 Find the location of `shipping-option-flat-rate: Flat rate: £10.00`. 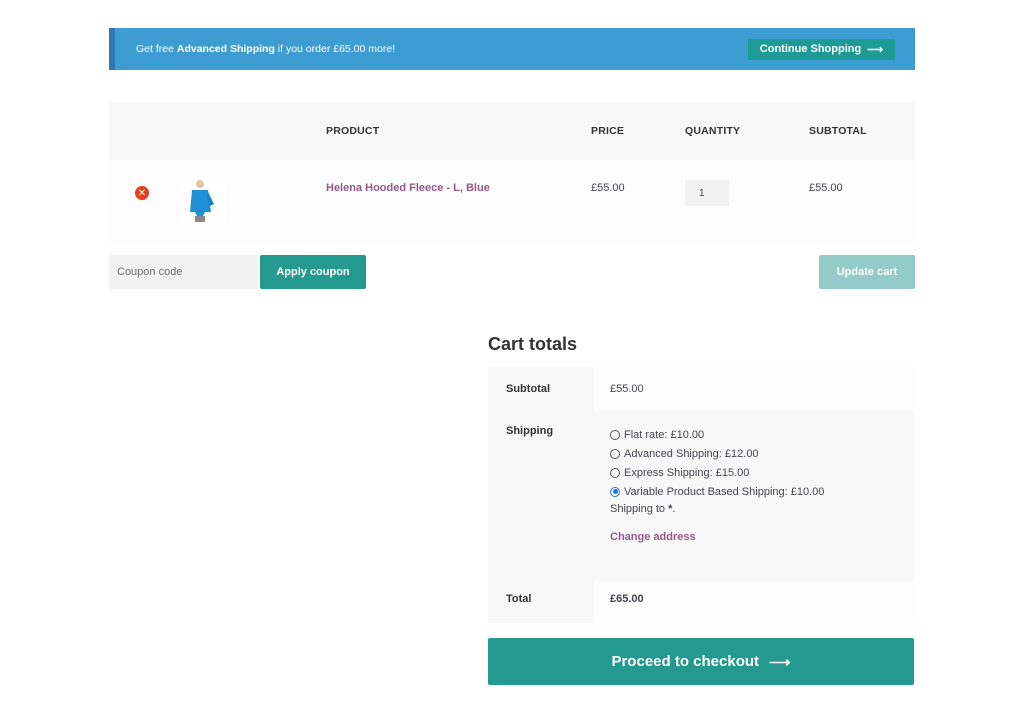

shipping-option-flat-rate: Flat rate: £10.00 is located at coordinates (762, 434).